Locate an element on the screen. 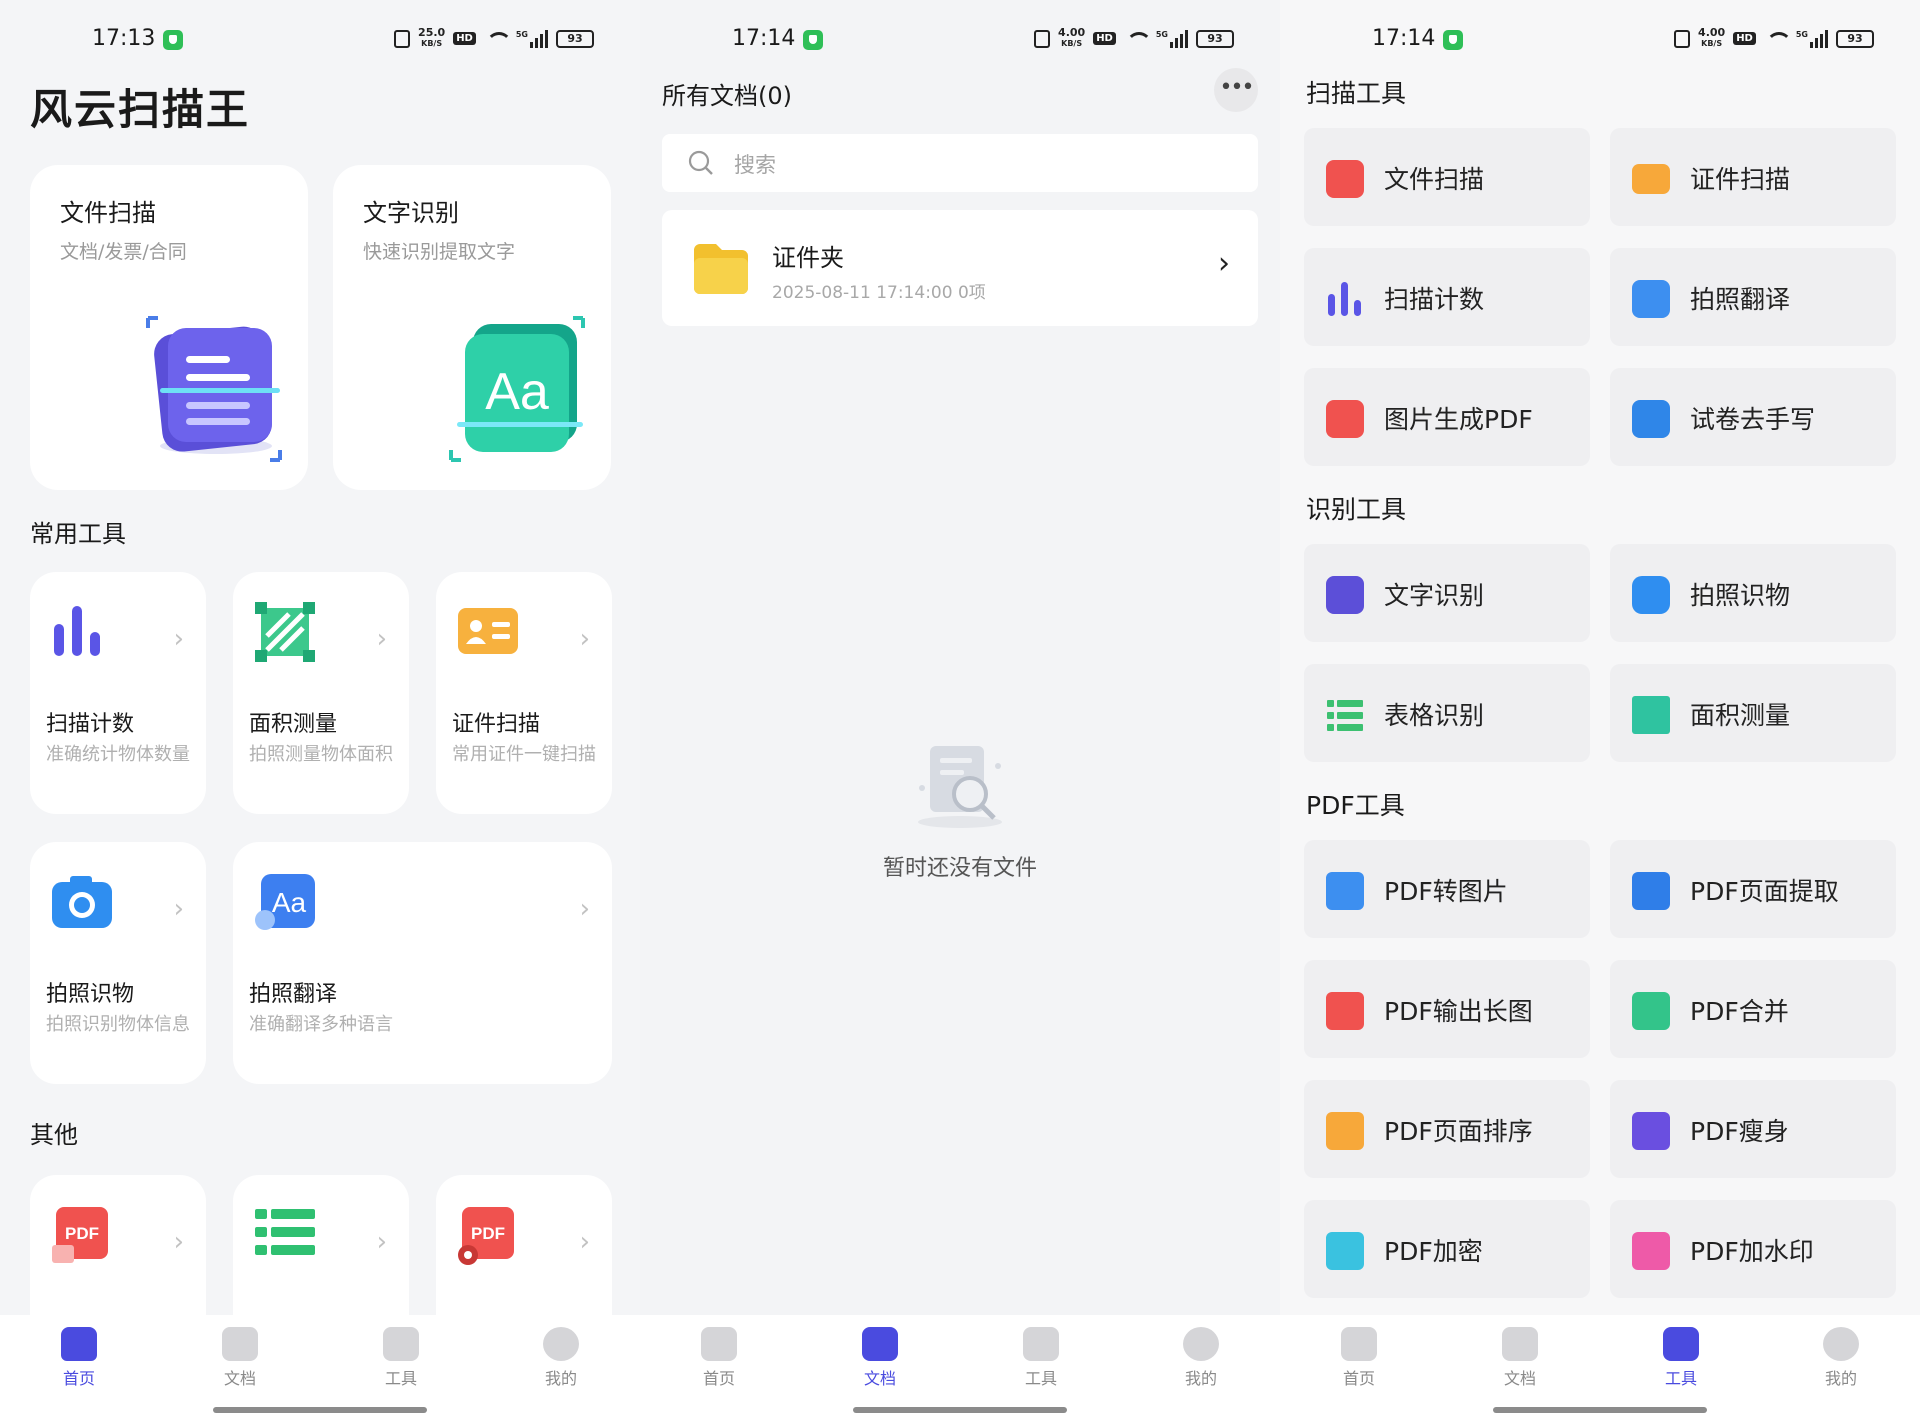 This screenshot has height=1423, width=1920. svg-text: PDF is located at coordinates (82, 1233).